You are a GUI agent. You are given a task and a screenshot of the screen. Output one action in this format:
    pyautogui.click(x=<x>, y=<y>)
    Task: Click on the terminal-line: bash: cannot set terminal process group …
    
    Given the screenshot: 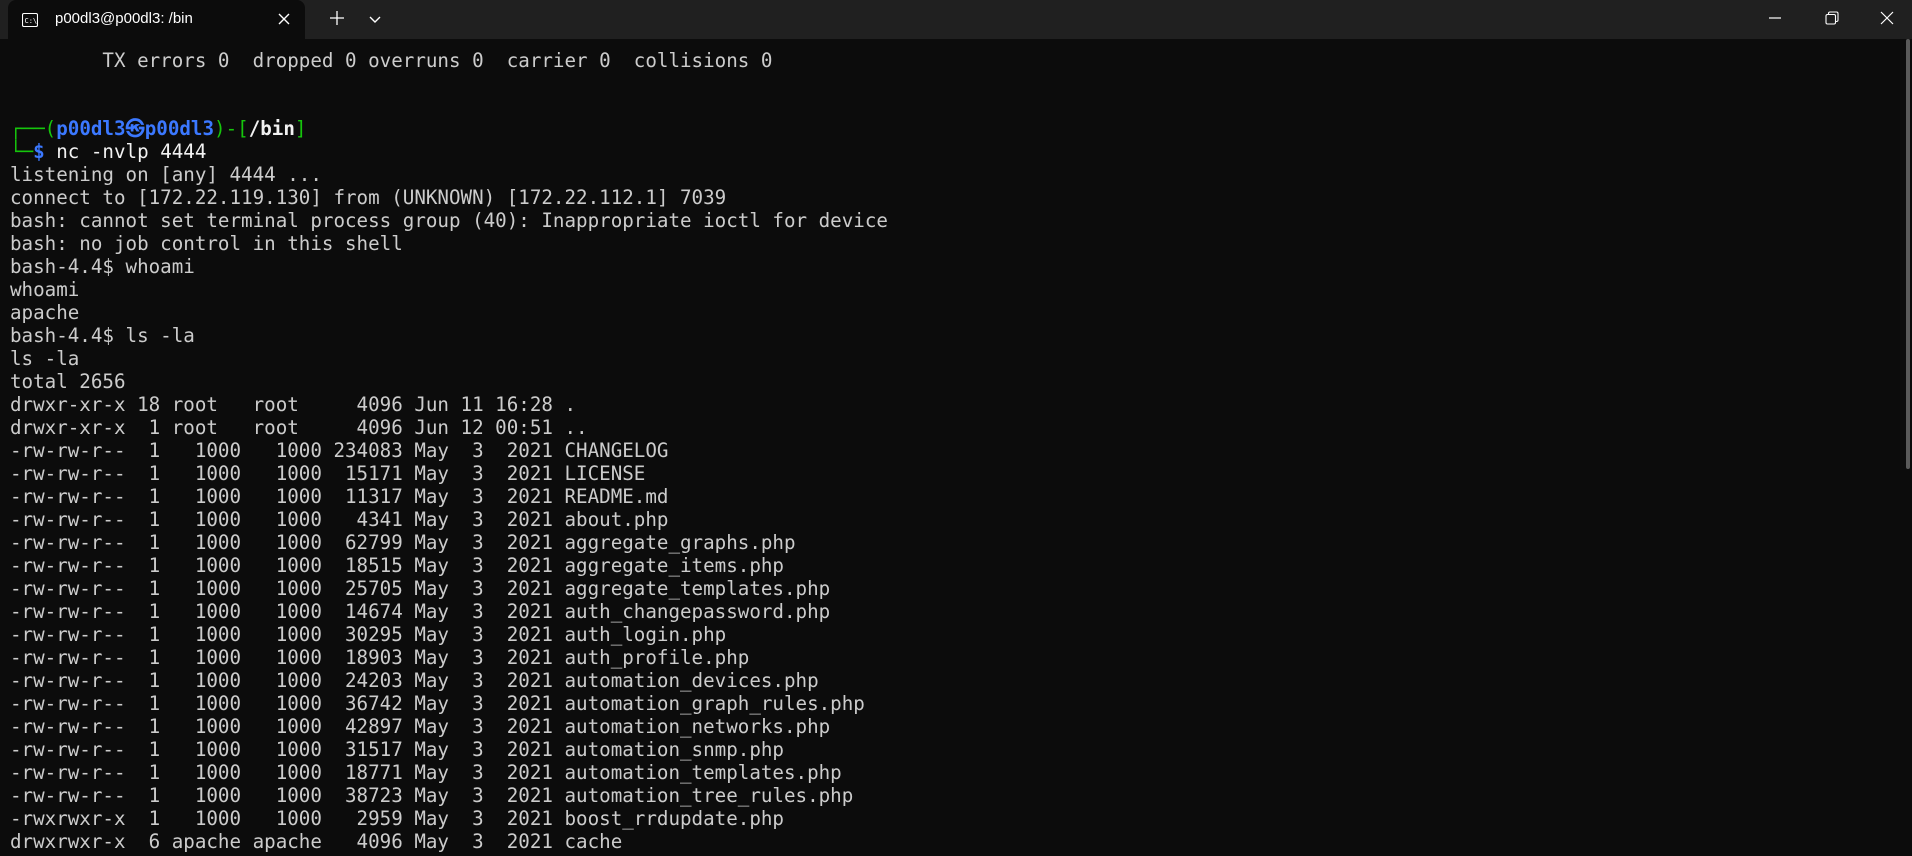 What is the action you would take?
    pyautogui.click(x=449, y=220)
    